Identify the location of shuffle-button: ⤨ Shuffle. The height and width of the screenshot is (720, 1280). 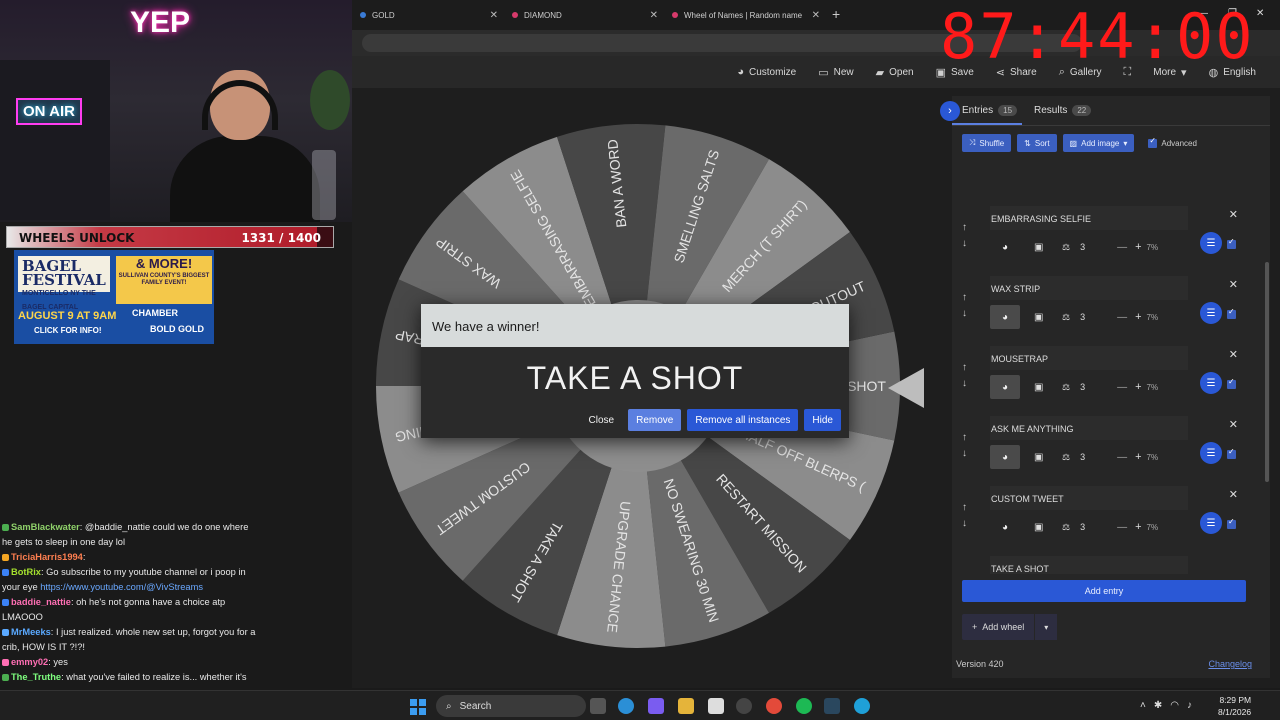
(987, 143).